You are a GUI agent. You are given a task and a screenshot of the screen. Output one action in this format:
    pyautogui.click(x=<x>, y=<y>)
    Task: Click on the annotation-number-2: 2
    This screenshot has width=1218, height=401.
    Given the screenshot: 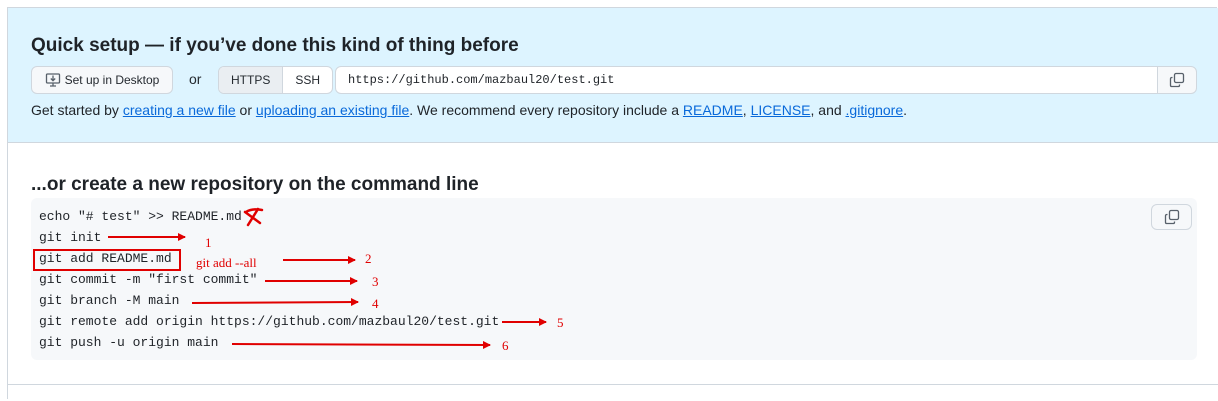 What is the action you would take?
    pyautogui.click(x=368, y=258)
    